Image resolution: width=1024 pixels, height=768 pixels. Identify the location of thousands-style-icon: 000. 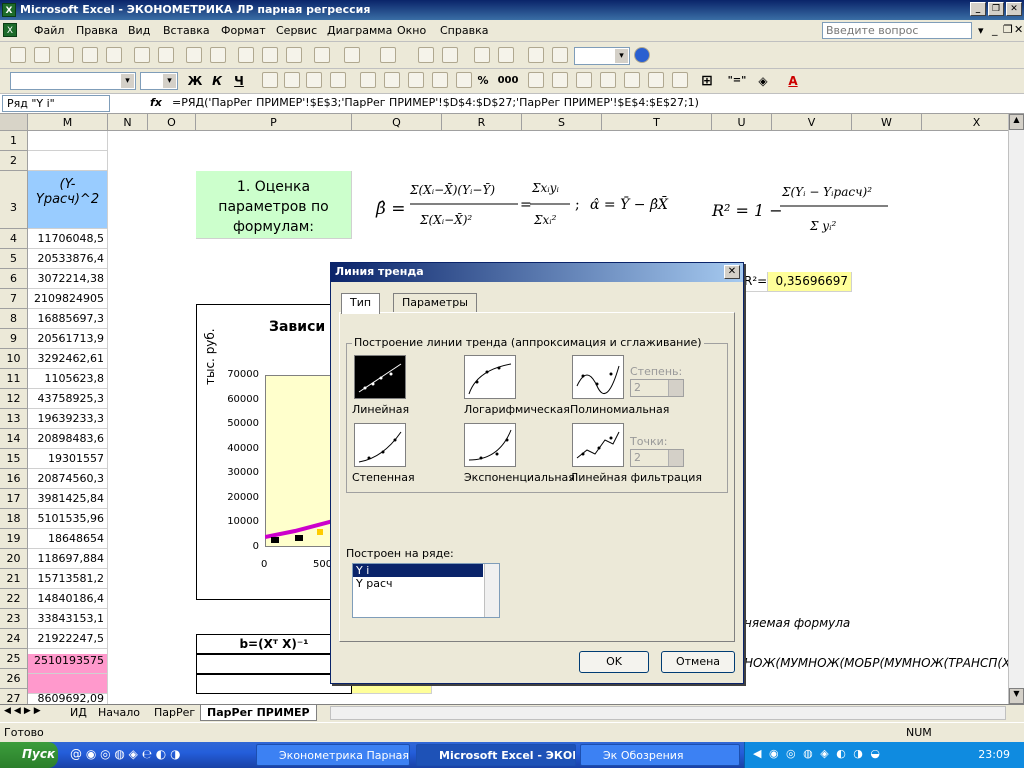
(508, 81).